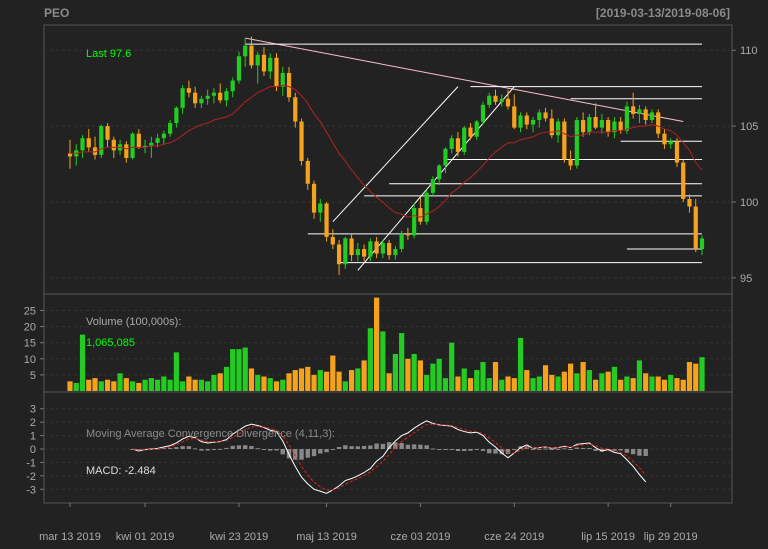 Image resolution: width=768 pixels, height=549 pixels. I want to click on price-tick-label: 100, so click(749, 203).